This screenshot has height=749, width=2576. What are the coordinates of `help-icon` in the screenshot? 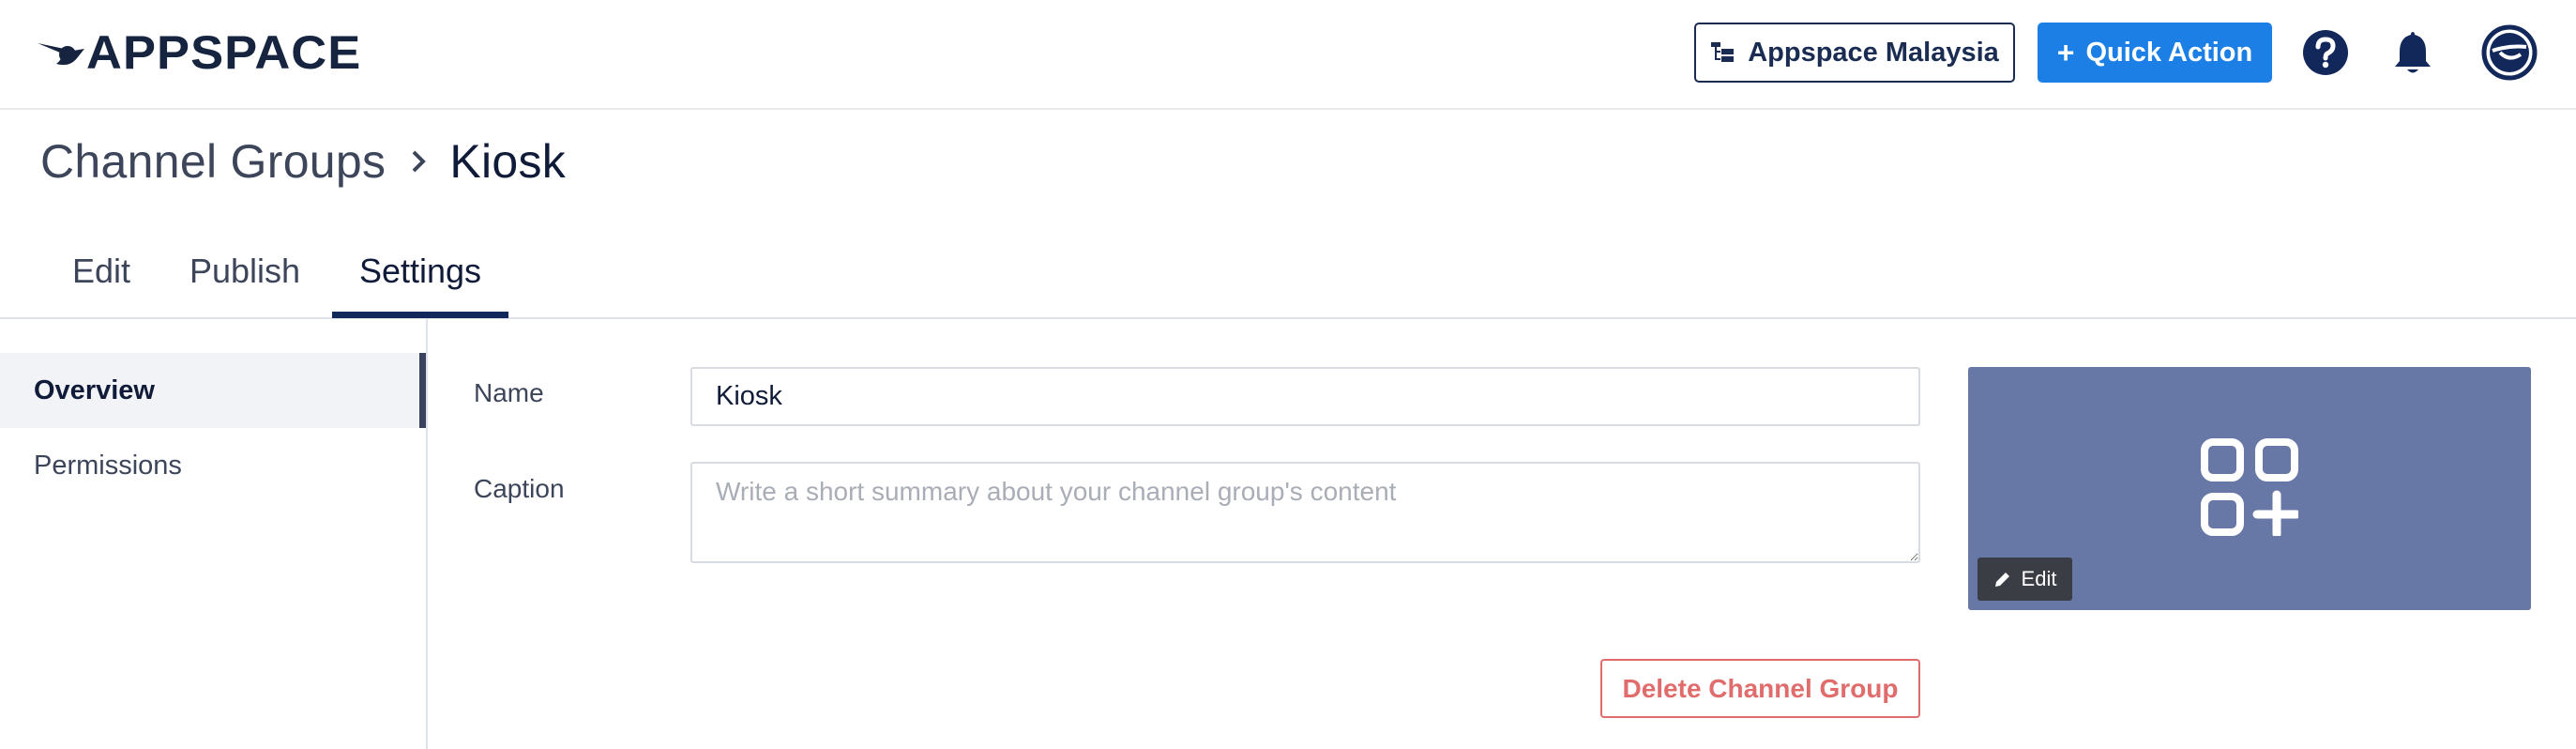 It's located at (2325, 52).